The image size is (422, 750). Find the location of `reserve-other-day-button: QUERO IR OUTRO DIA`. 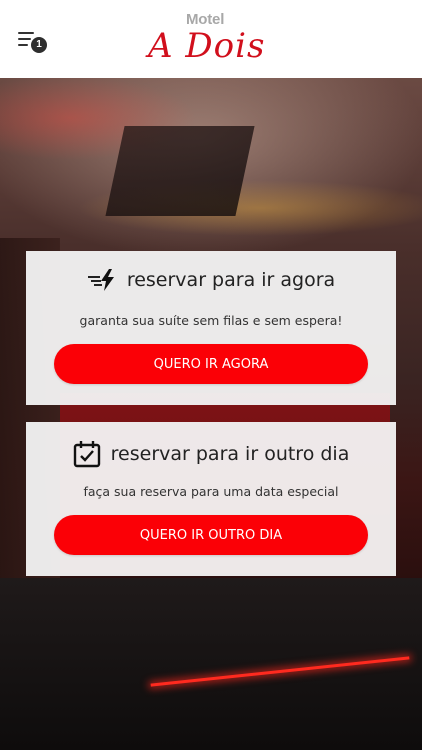

reserve-other-day-button: QUERO IR OUTRO DIA is located at coordinates (211, 535).